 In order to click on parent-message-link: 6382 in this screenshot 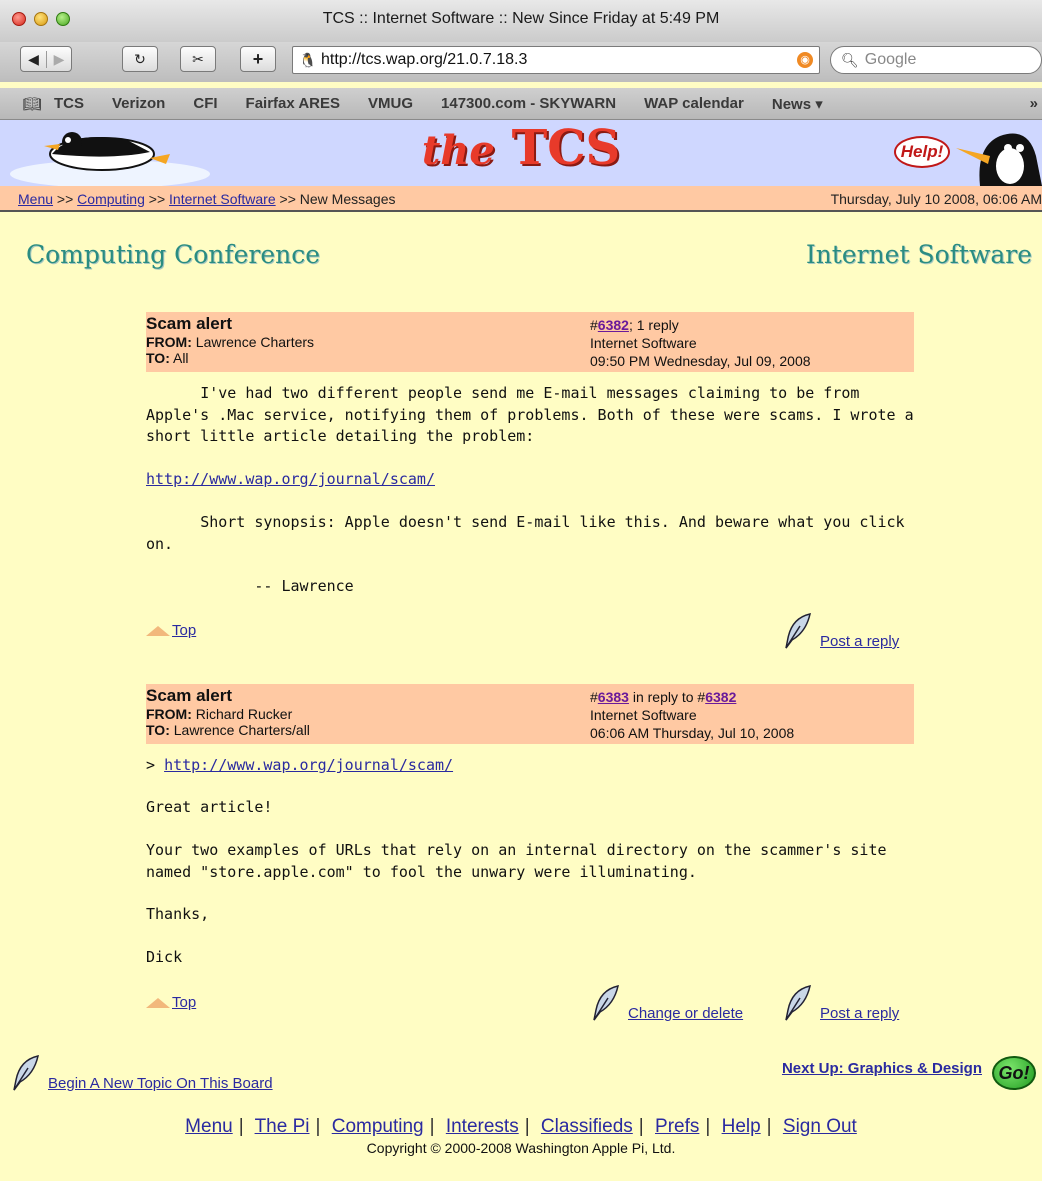, I will do `click(720, 697)`.